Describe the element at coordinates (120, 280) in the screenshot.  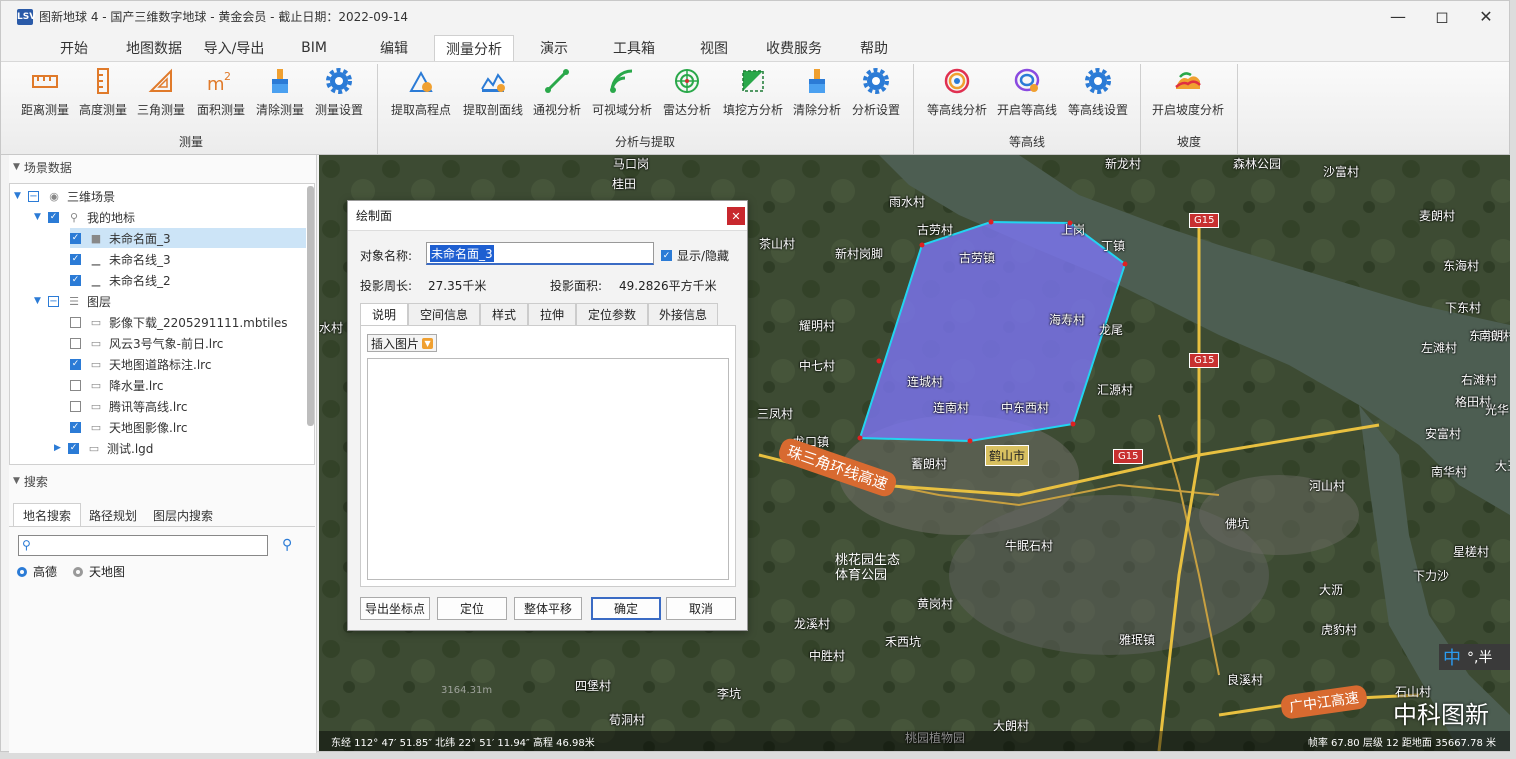
I see `tree-node-line-2: ✓ ▁ 未命名线_2` at that location.